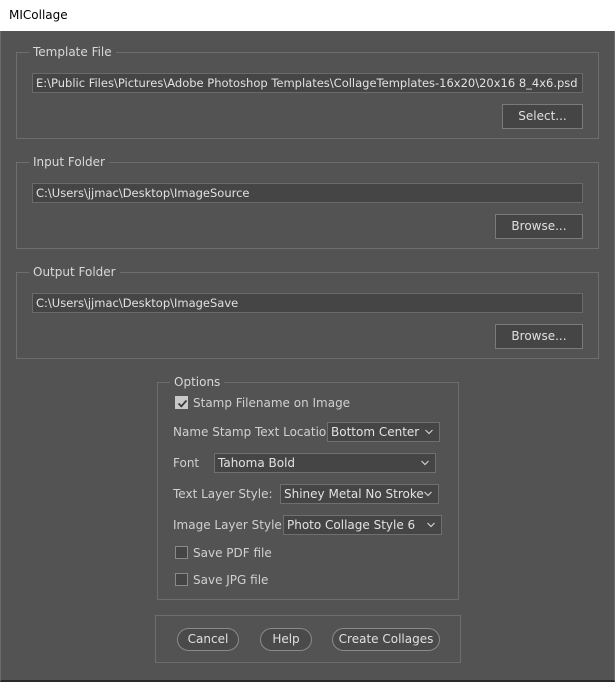 This screenshot has width=615, height=682. What do you see at coordinates (255, 432) in the screenshot?
I see `stamp-location-label: Name Stamp Text Location:` at bounding box center [255, 432].